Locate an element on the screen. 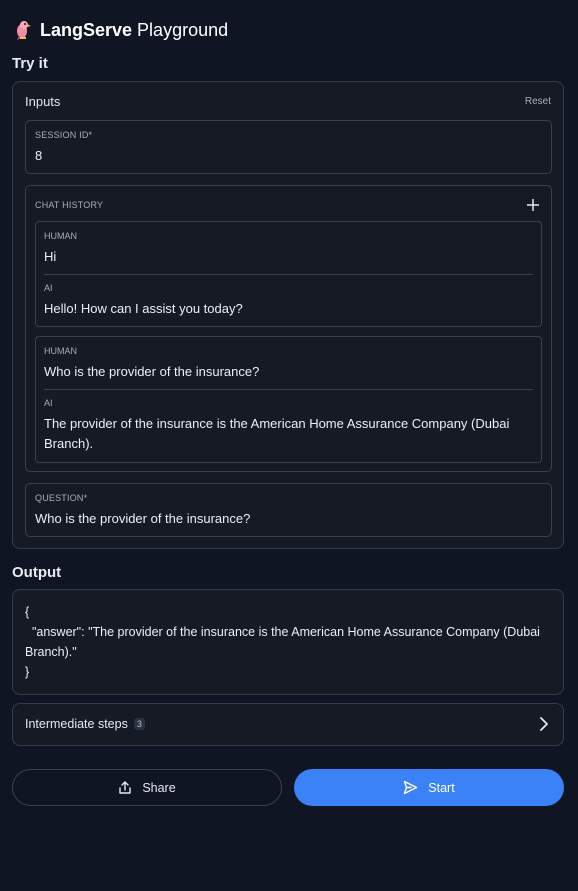  brand-name: LangServe is located at coordinates (86, 29).